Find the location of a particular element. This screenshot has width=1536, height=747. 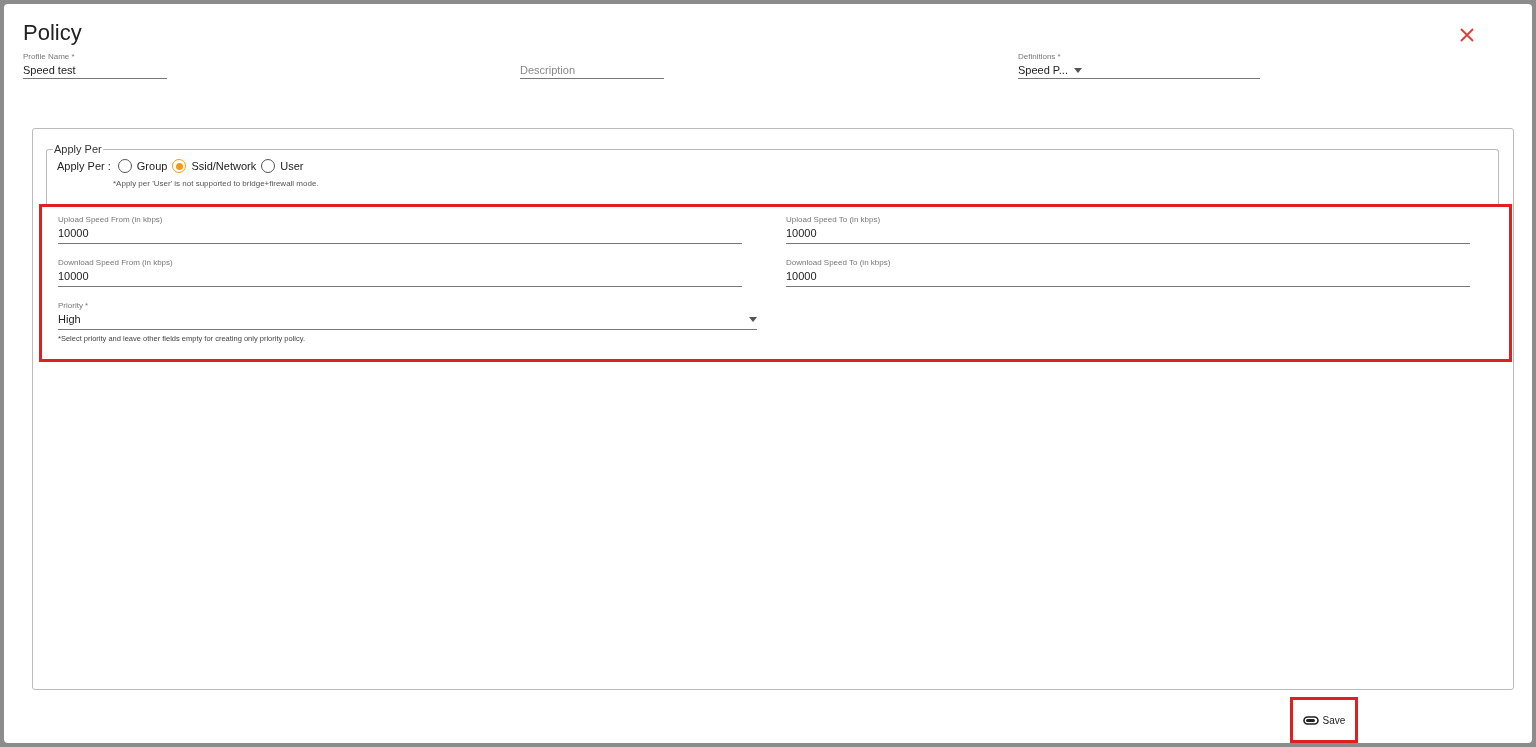

close-icon is located at coordinates (1467, 35).